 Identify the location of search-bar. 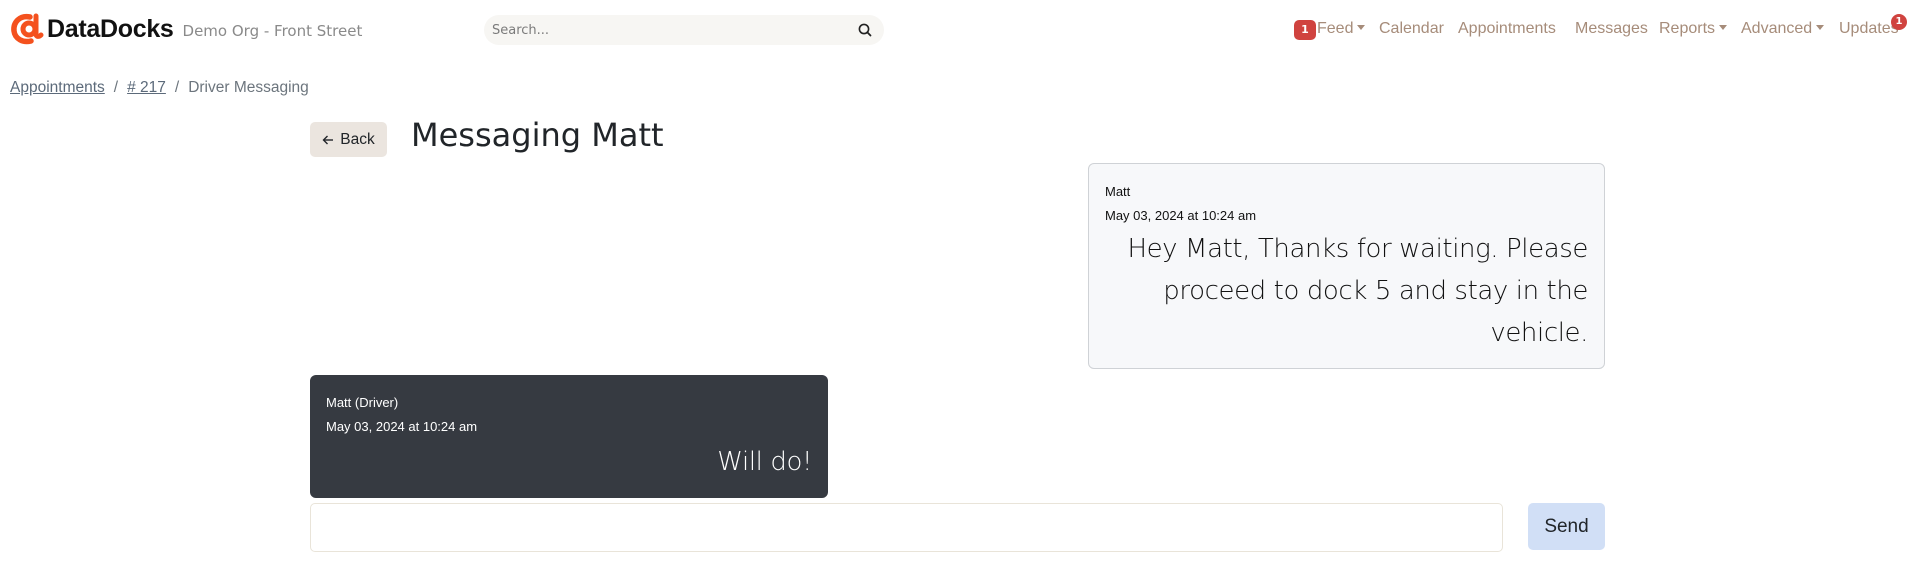
(684, 30).